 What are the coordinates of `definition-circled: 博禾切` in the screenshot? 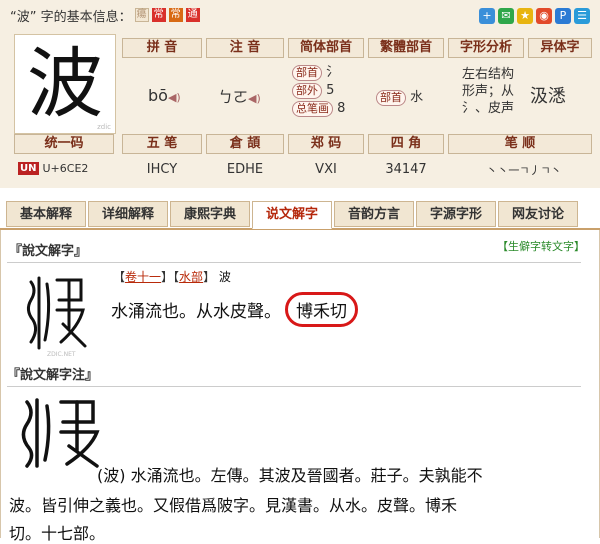 It's located at (321, 312).